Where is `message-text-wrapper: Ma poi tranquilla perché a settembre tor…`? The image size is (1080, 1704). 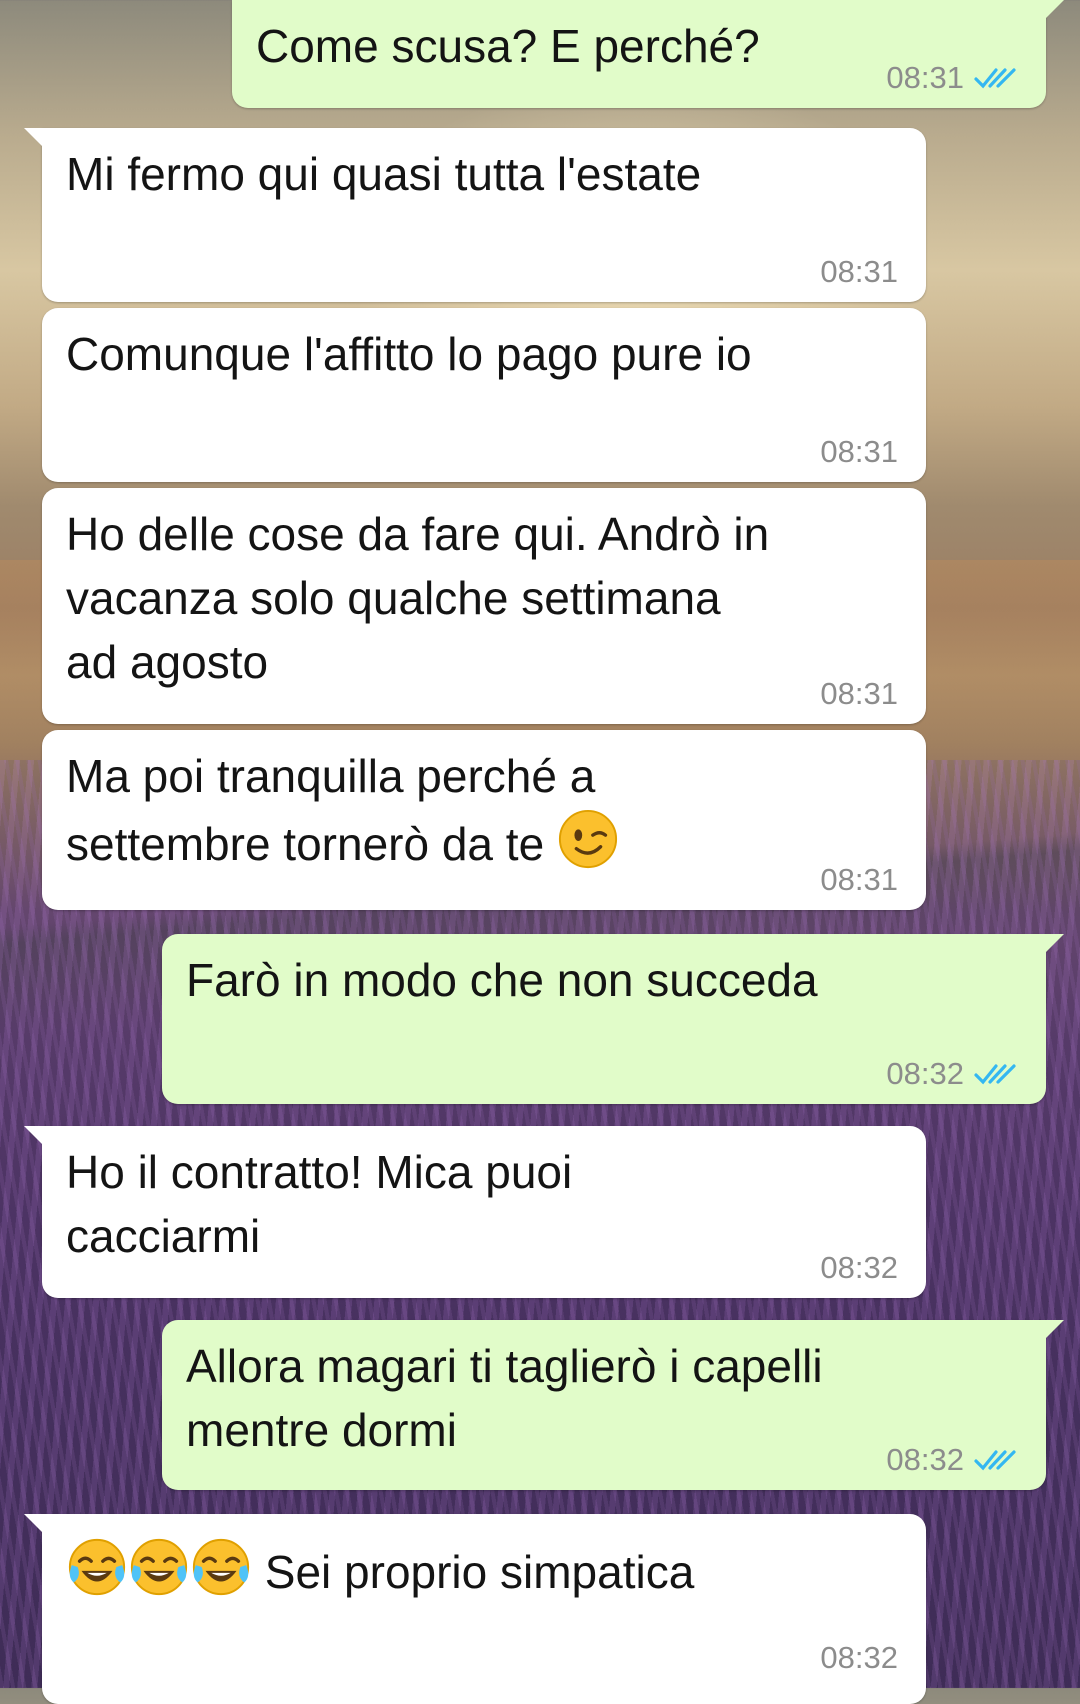
message-text-wrapper: Ma poi tranquilla perché a settembre tor… is located at coordinates (342, 810).